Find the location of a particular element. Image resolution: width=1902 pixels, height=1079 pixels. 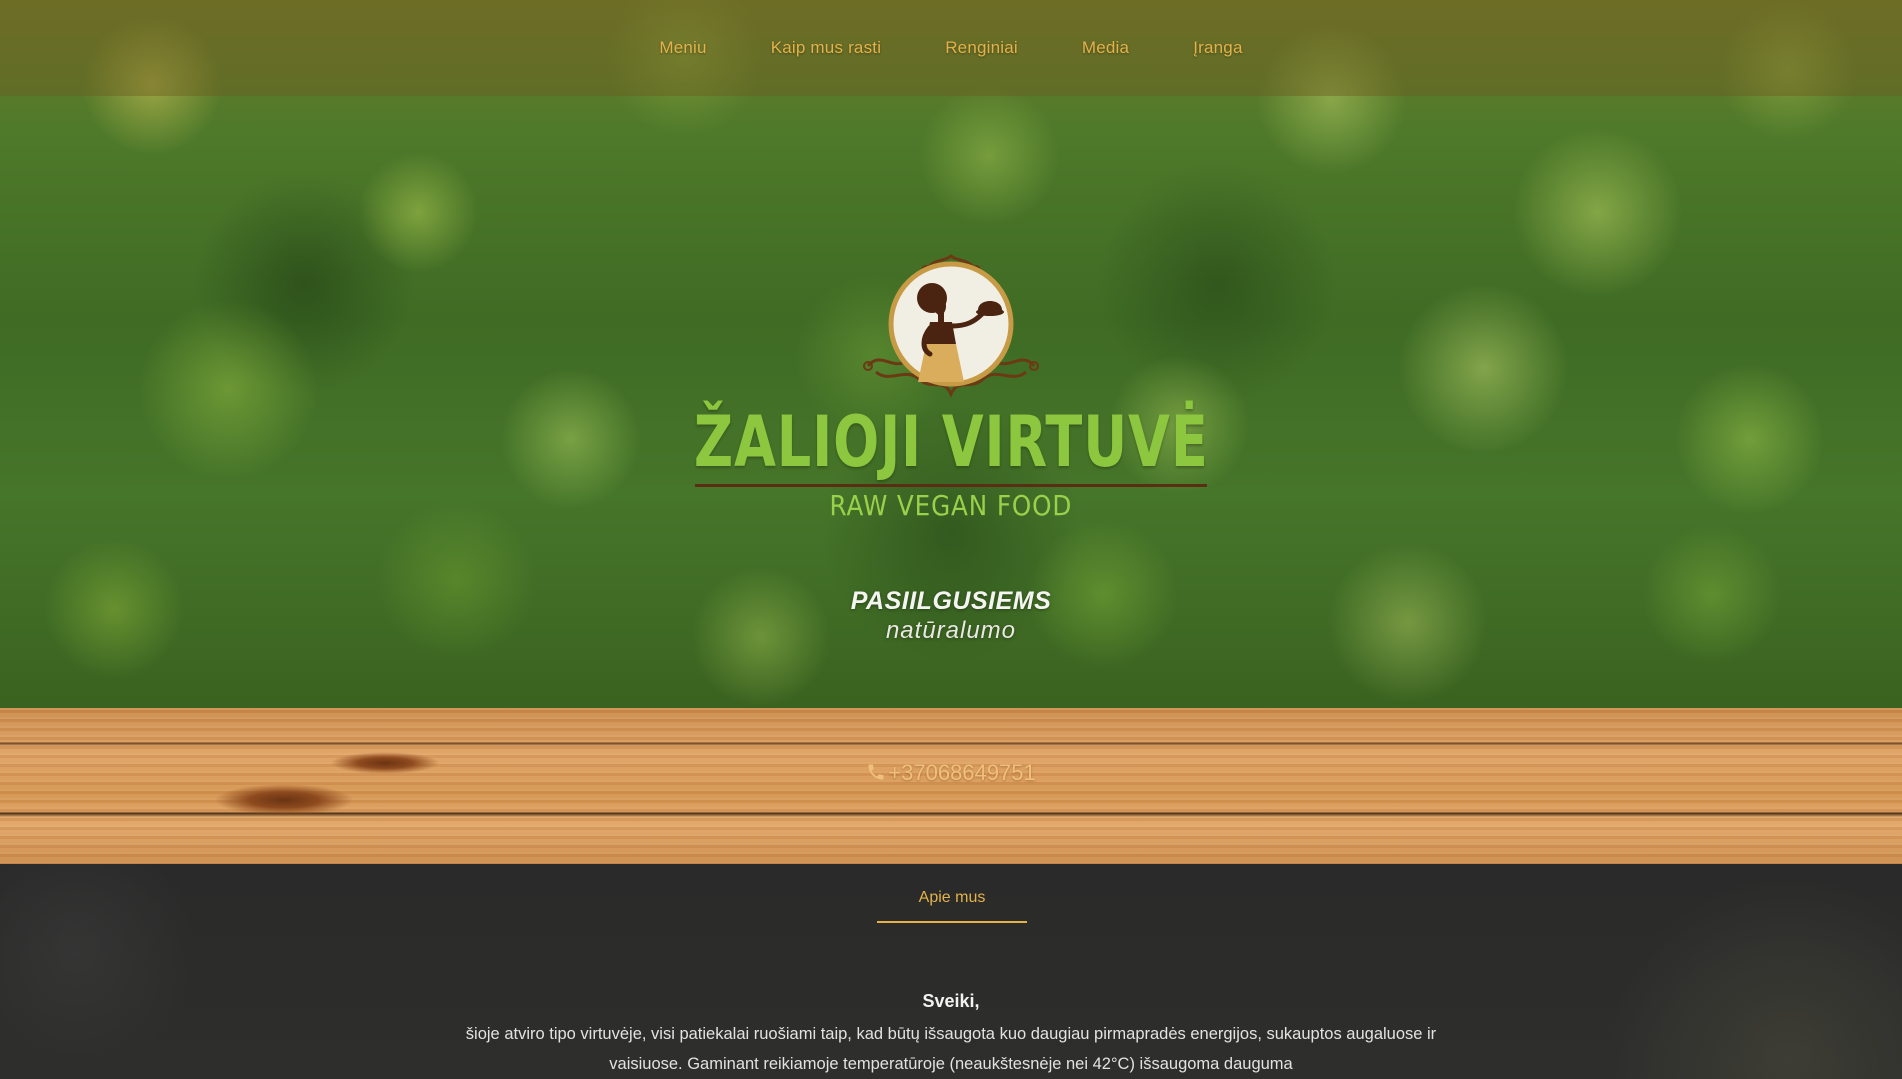

phone-contact: +37068649751 is located at coordinates (951, 773).